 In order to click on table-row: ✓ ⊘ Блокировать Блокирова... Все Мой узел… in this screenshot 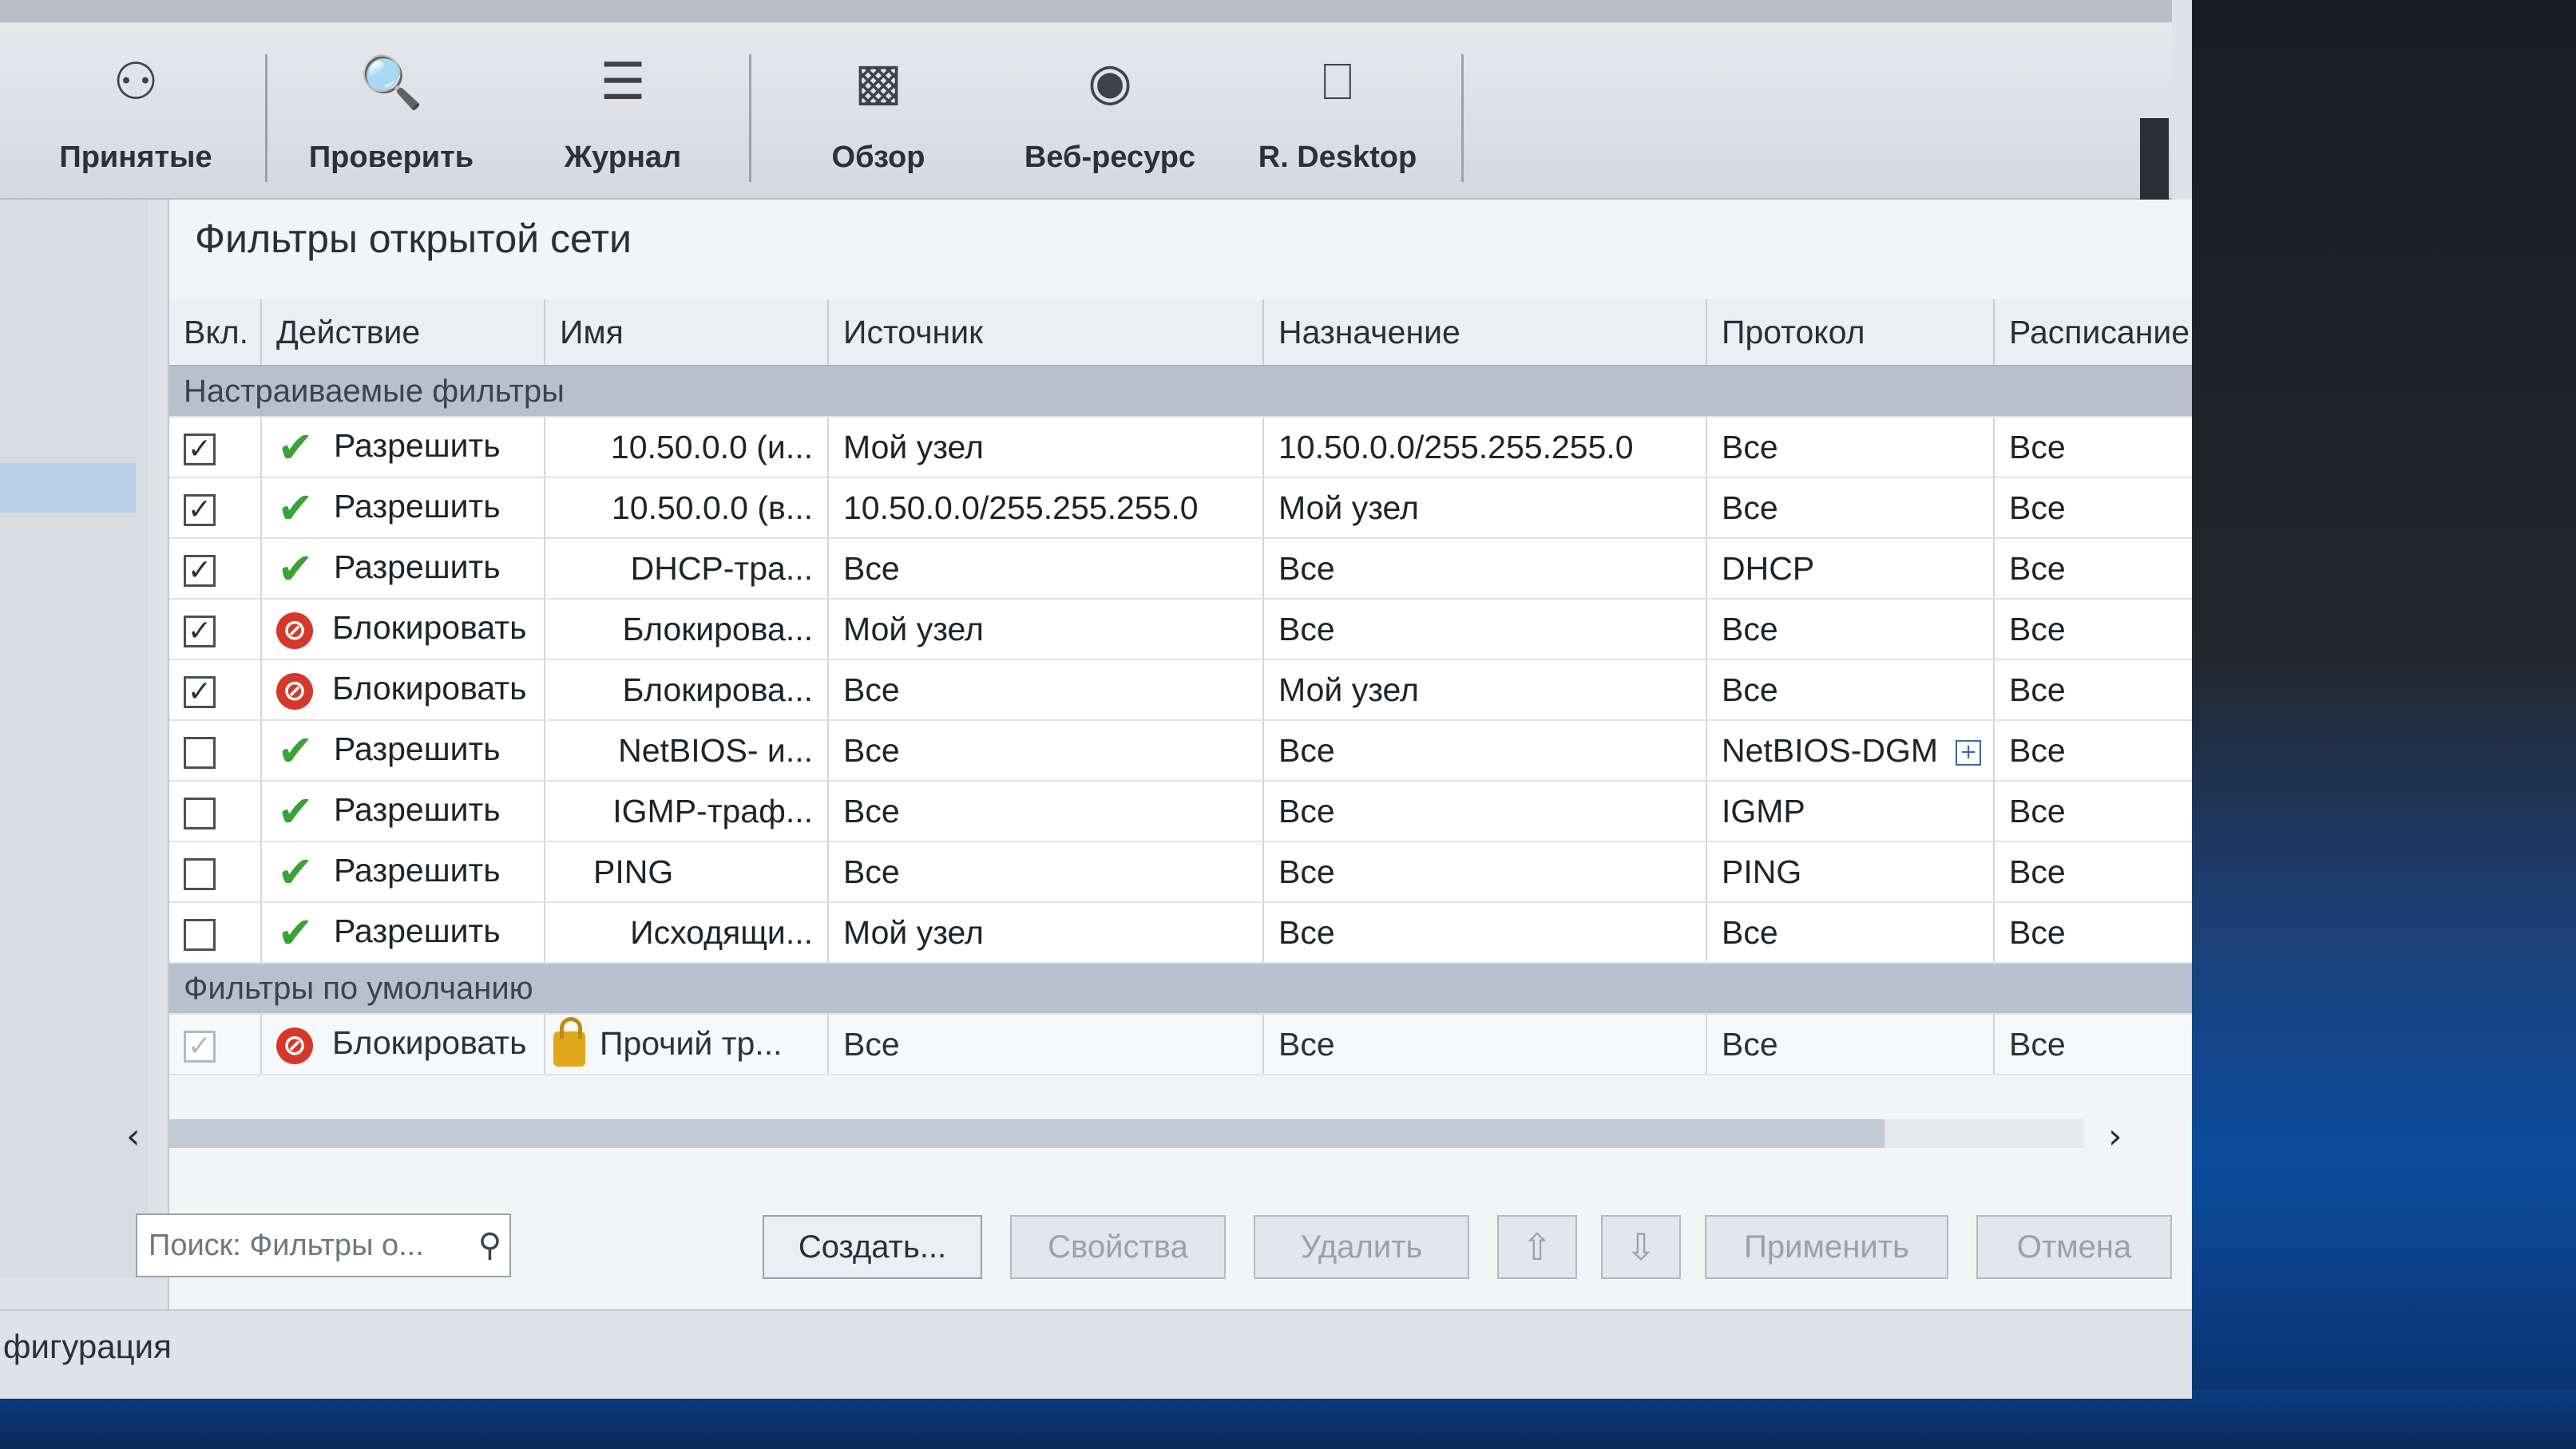, I will do `click(1180, 690)`.